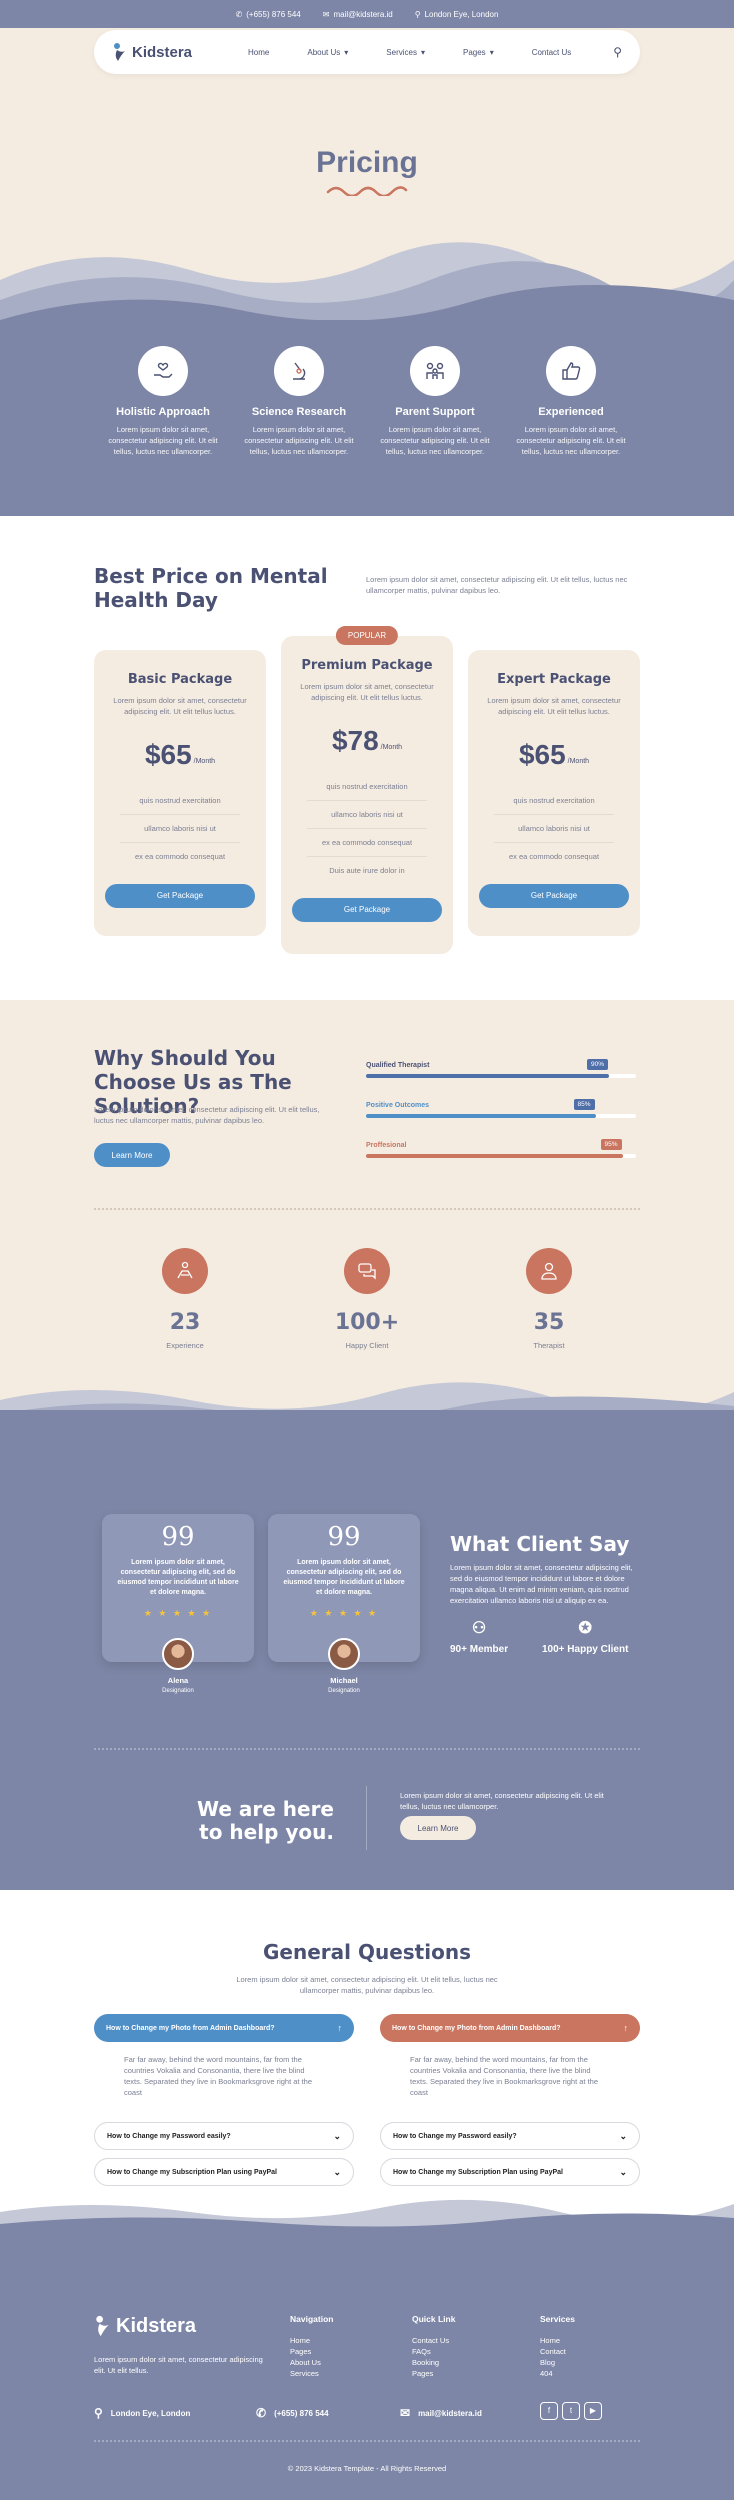 This screenshot has height=2500, width=734. Describe the element at coordinates (152, 52) in the screenshot. I see `brand-logo: Kidstera` at that location.